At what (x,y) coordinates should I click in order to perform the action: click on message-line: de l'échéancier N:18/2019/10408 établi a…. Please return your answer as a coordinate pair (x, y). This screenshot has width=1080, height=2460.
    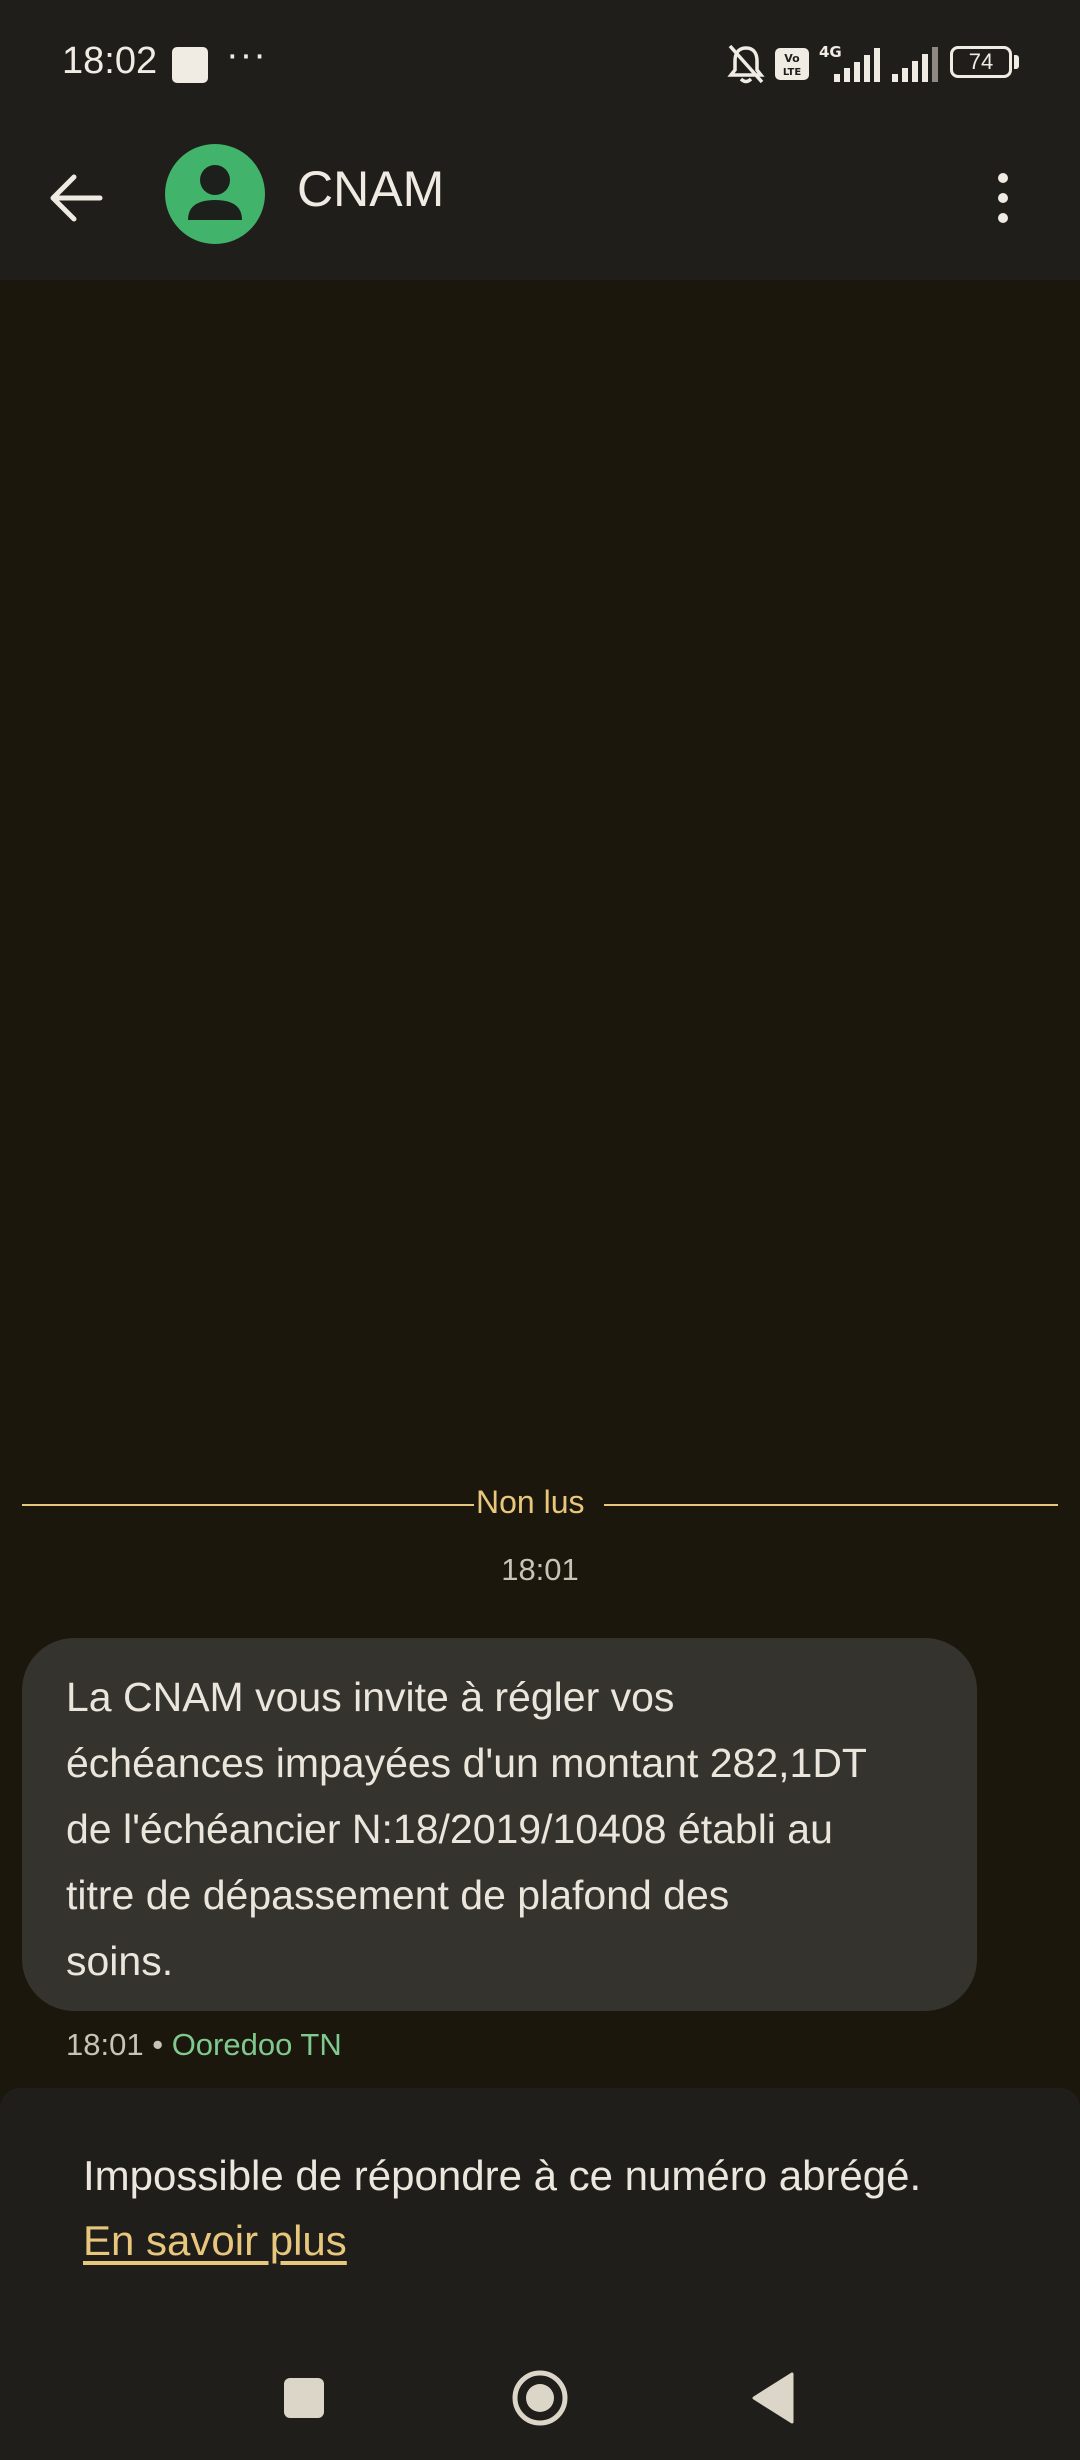
    Looking at the image, I should click on (449, 1829).